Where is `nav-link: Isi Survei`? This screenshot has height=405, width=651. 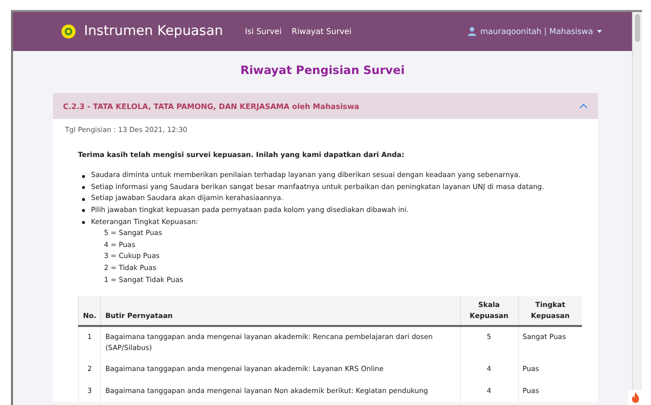 nav-link: Isi Survei is located at coordinates (263, 32).